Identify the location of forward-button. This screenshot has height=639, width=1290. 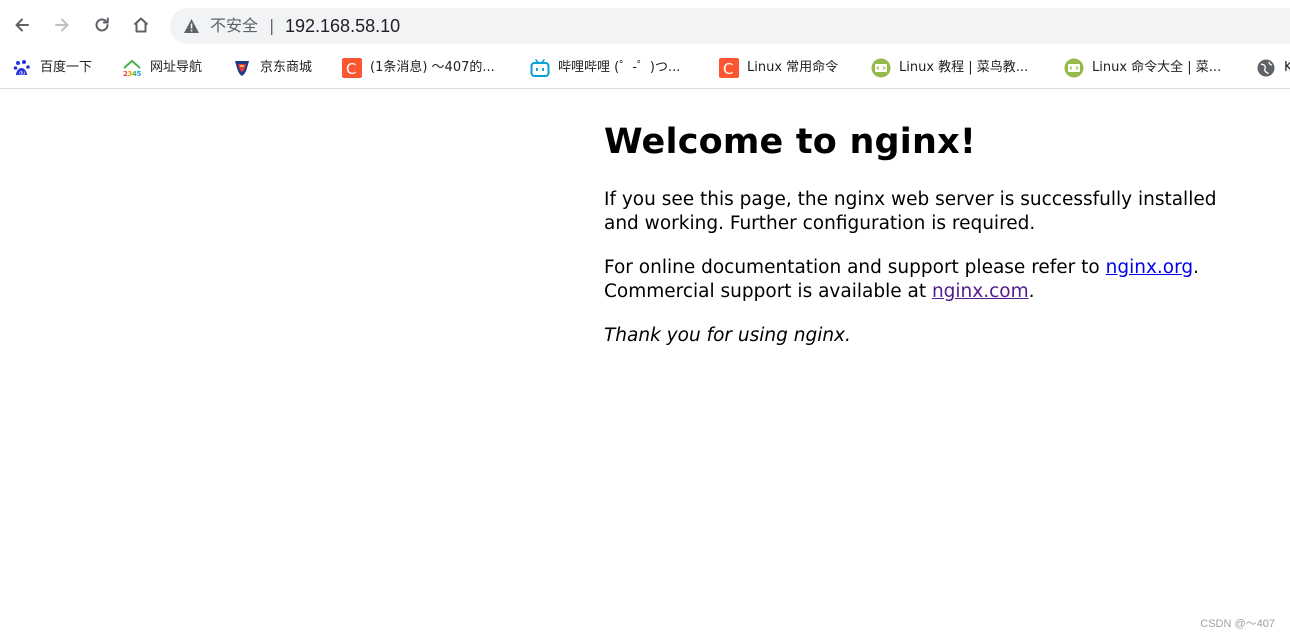
(62, 25).